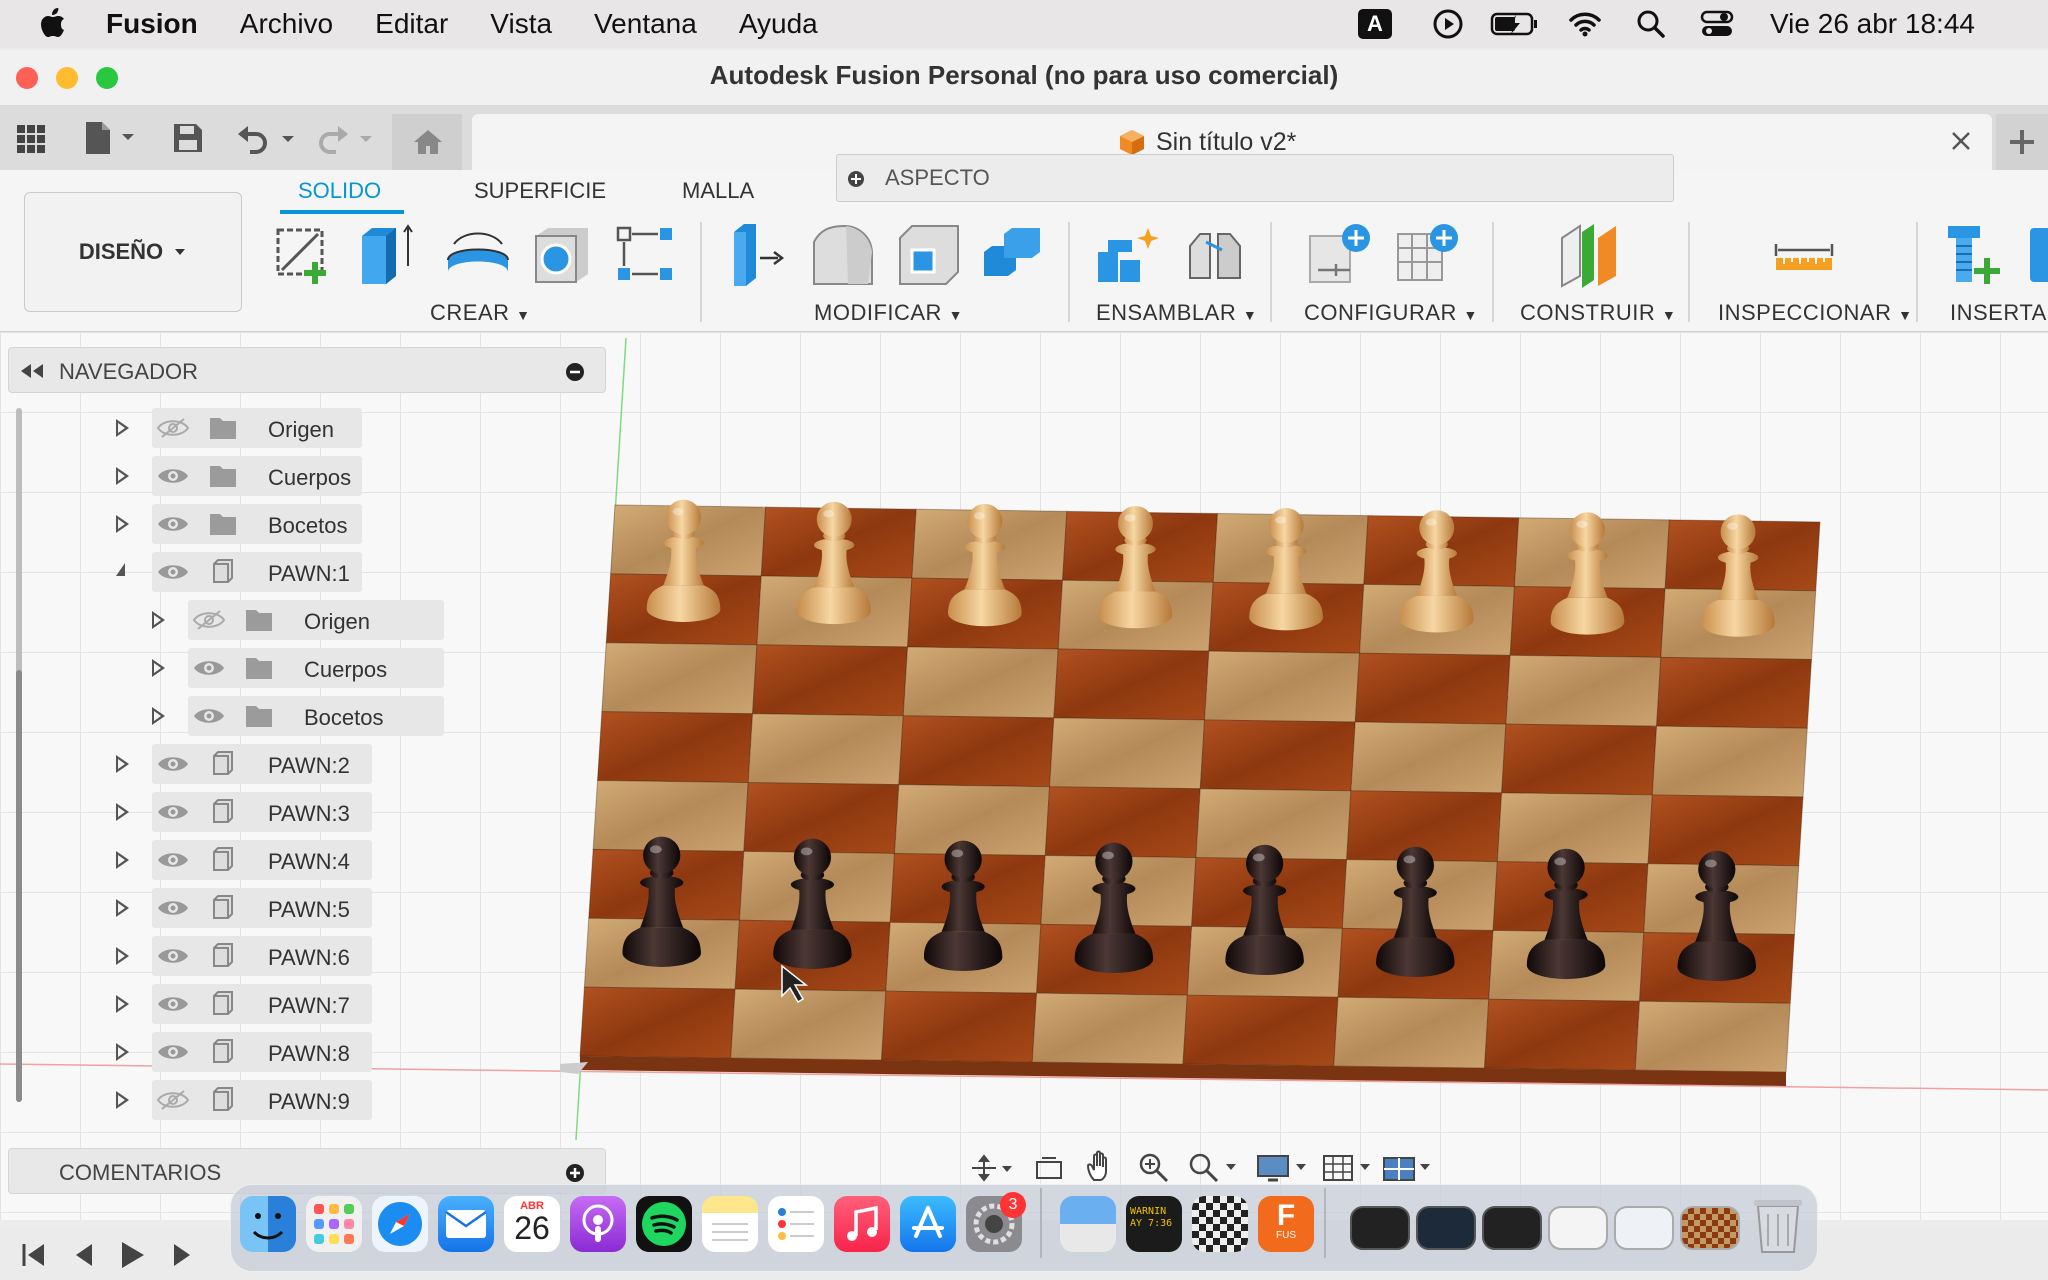 The height and width of the screenshot is (1280, 2048). What do you see at coordinates (466, 1224) in the screenshot?
I see `mail-icon` at bounding box center [466, 1224].